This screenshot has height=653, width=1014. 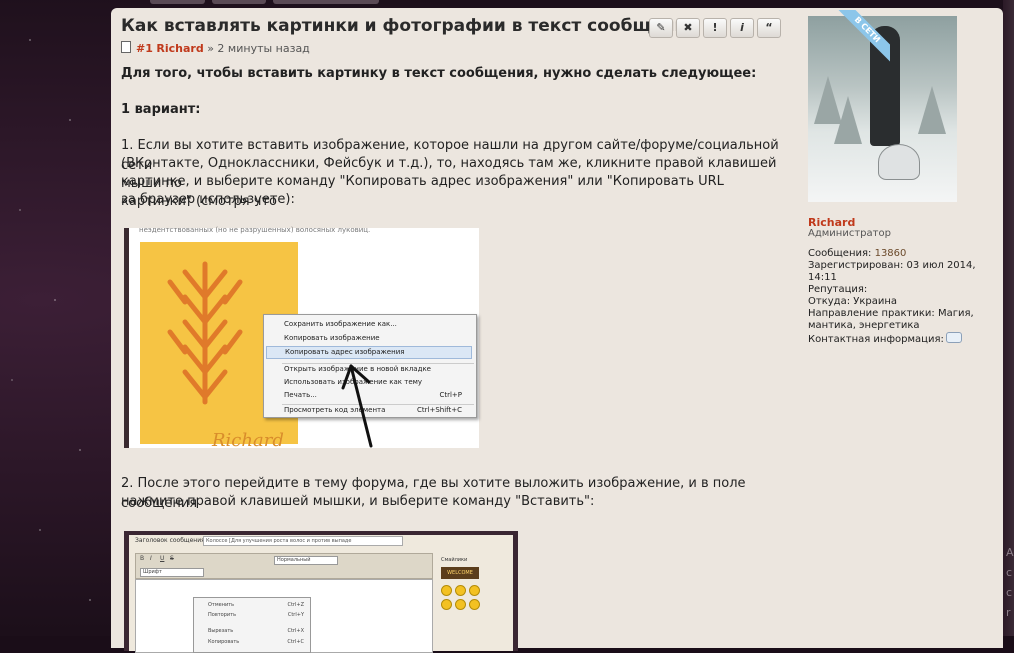 I want to click on posts-label: Сообщения:, so click(x=840, y=253).